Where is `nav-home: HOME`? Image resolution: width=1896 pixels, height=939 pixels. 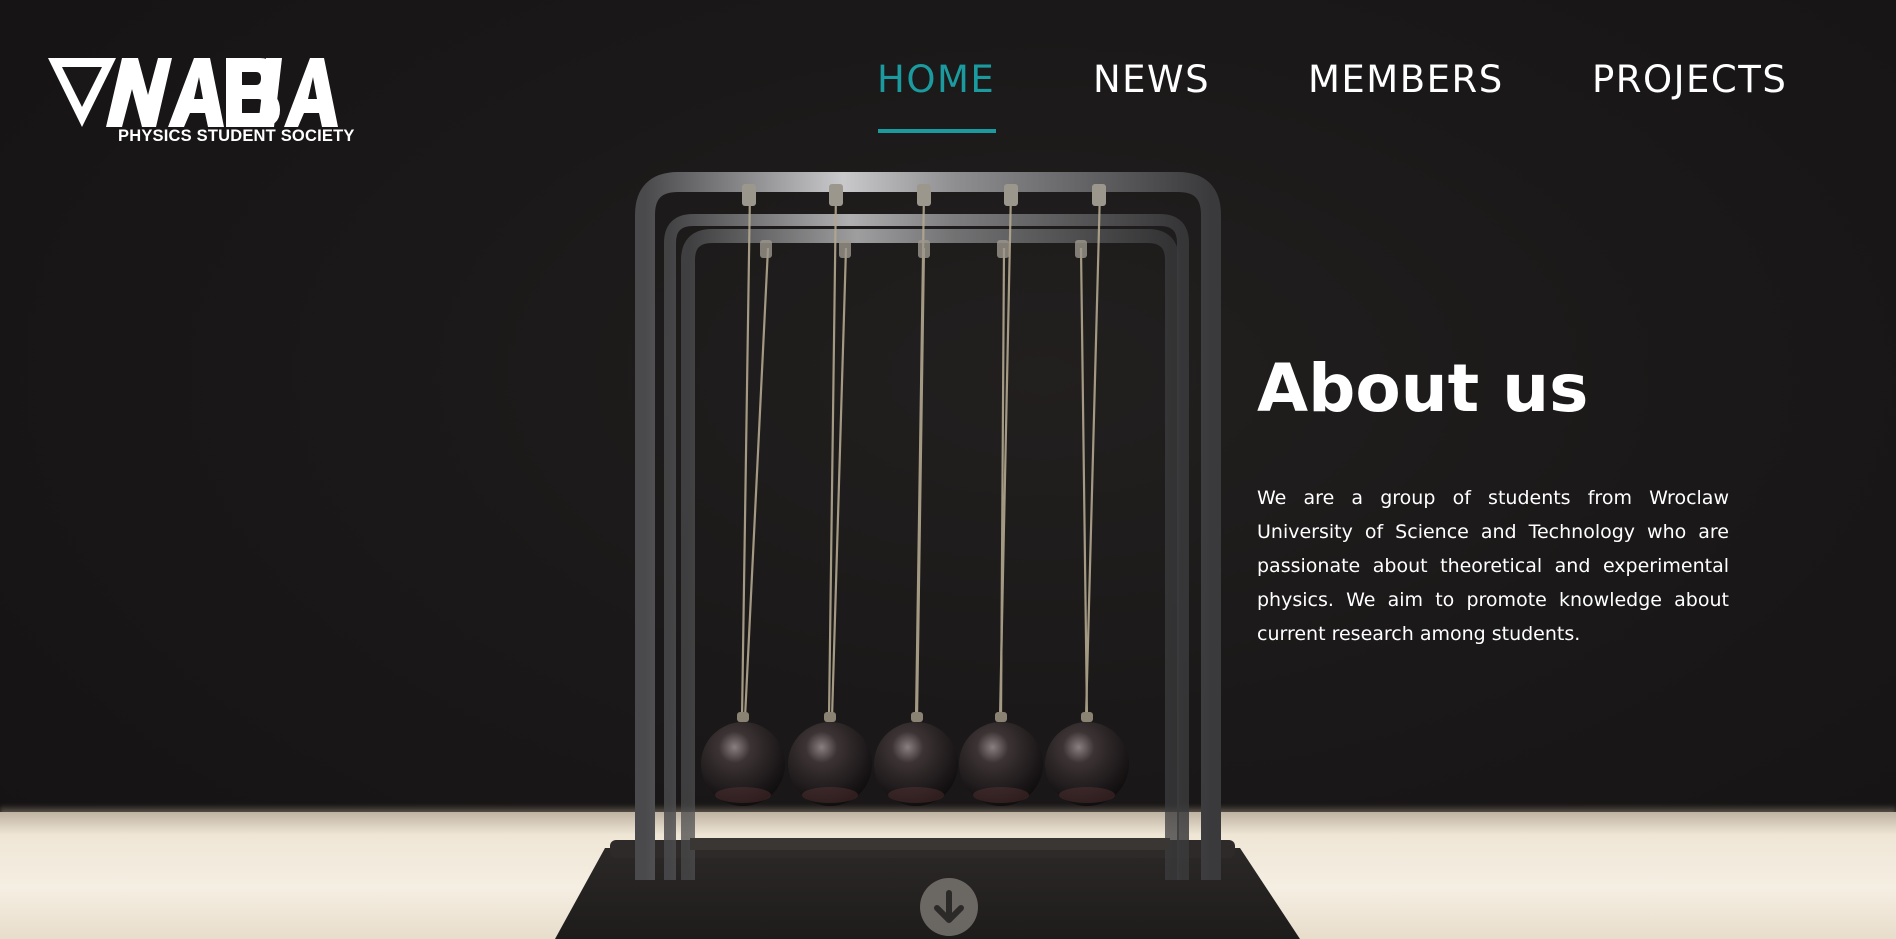 nav-home: HOME is located at coordinates (936, 79).